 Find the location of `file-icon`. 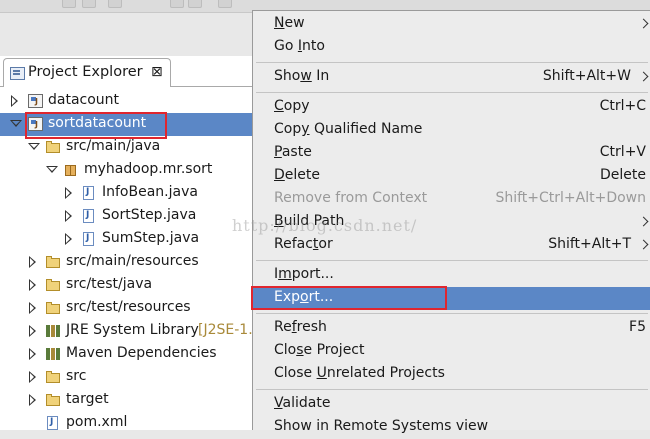

file-icon is located at coordinates (53, 423).